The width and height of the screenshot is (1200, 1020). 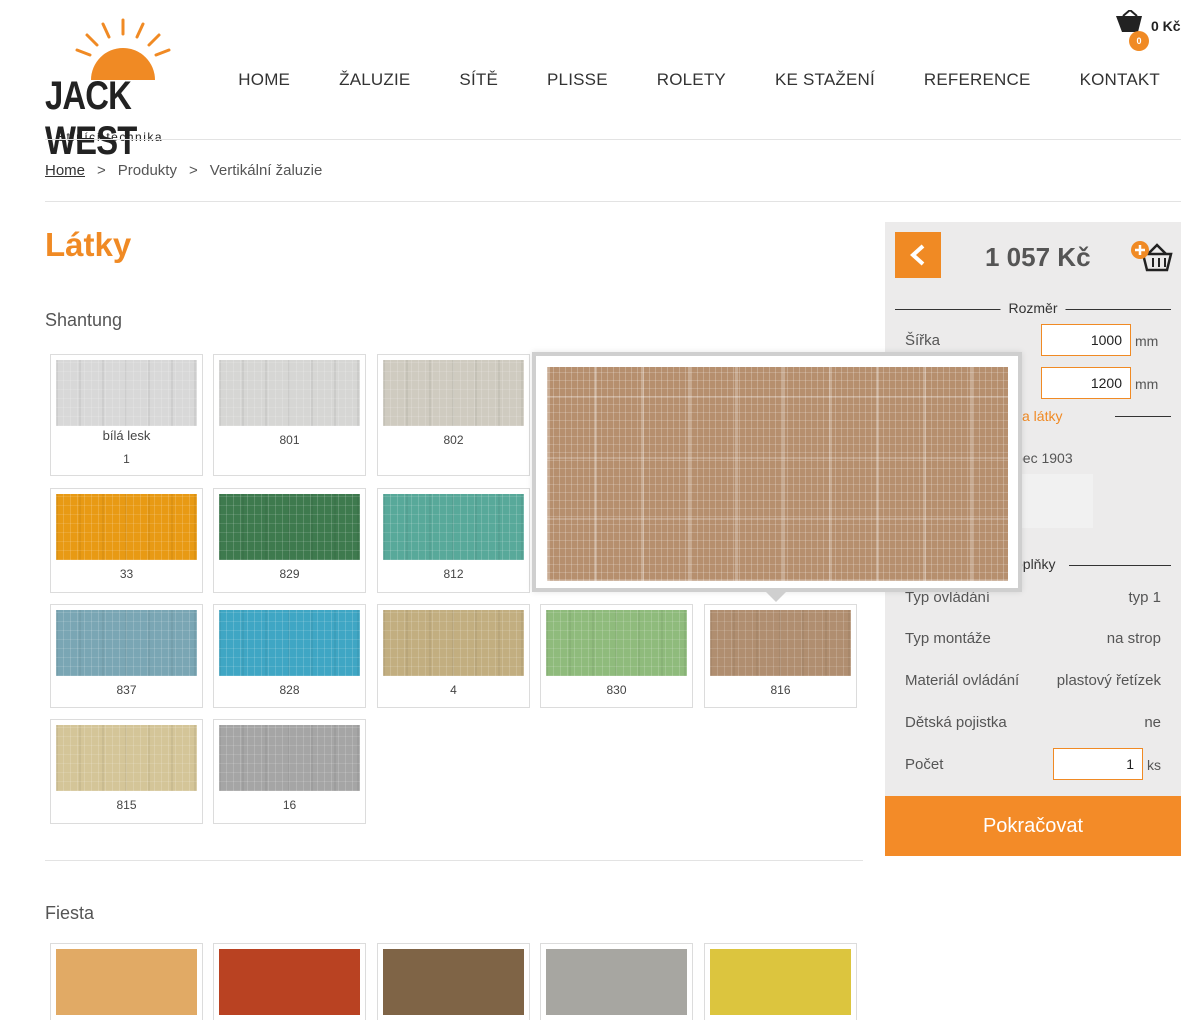 I want to click on detska-pojistka-value: ne, so click(x=1152, y=722).